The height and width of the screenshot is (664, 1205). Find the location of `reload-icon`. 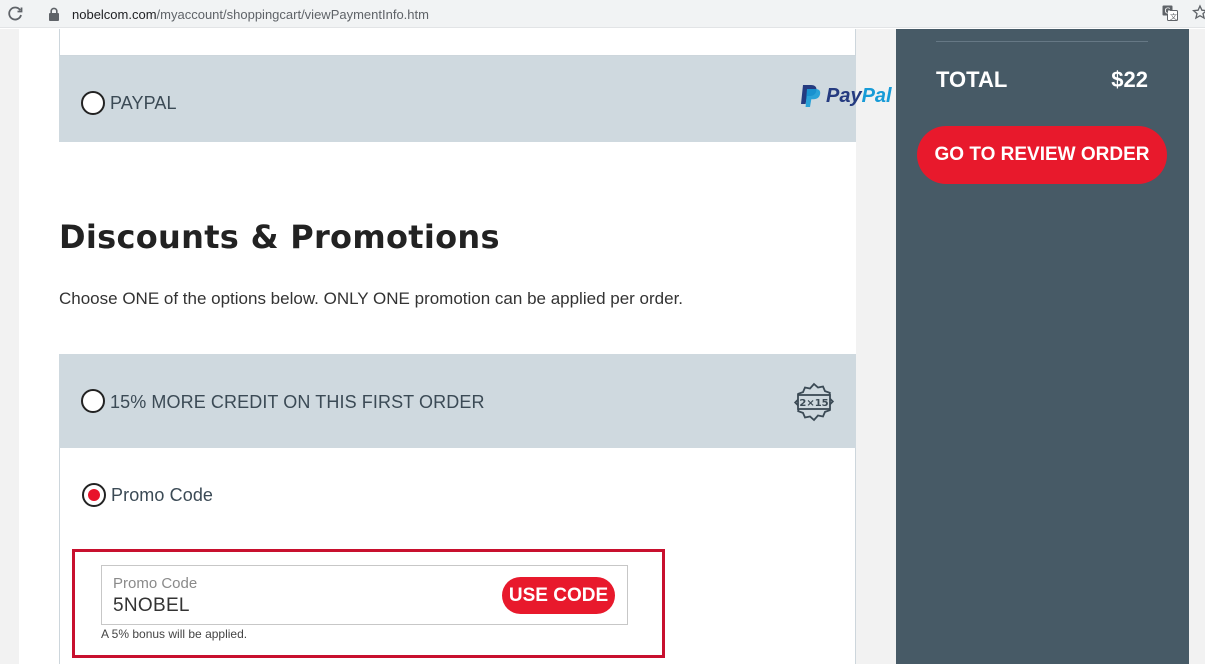

reload-icon is located at coordinates (15, 14).